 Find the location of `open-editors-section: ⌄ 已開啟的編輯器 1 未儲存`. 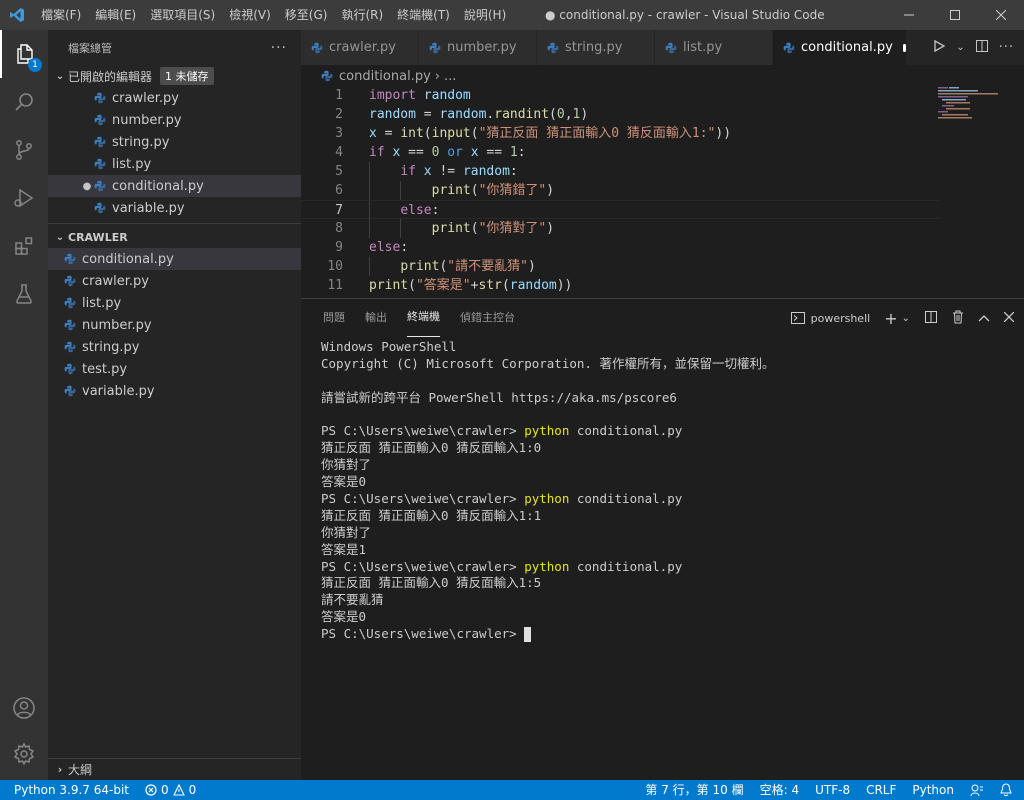

open-editors-section: ⌄ 已開啟的編輯器 1 未儲存 is located at coordinates (174, 76).